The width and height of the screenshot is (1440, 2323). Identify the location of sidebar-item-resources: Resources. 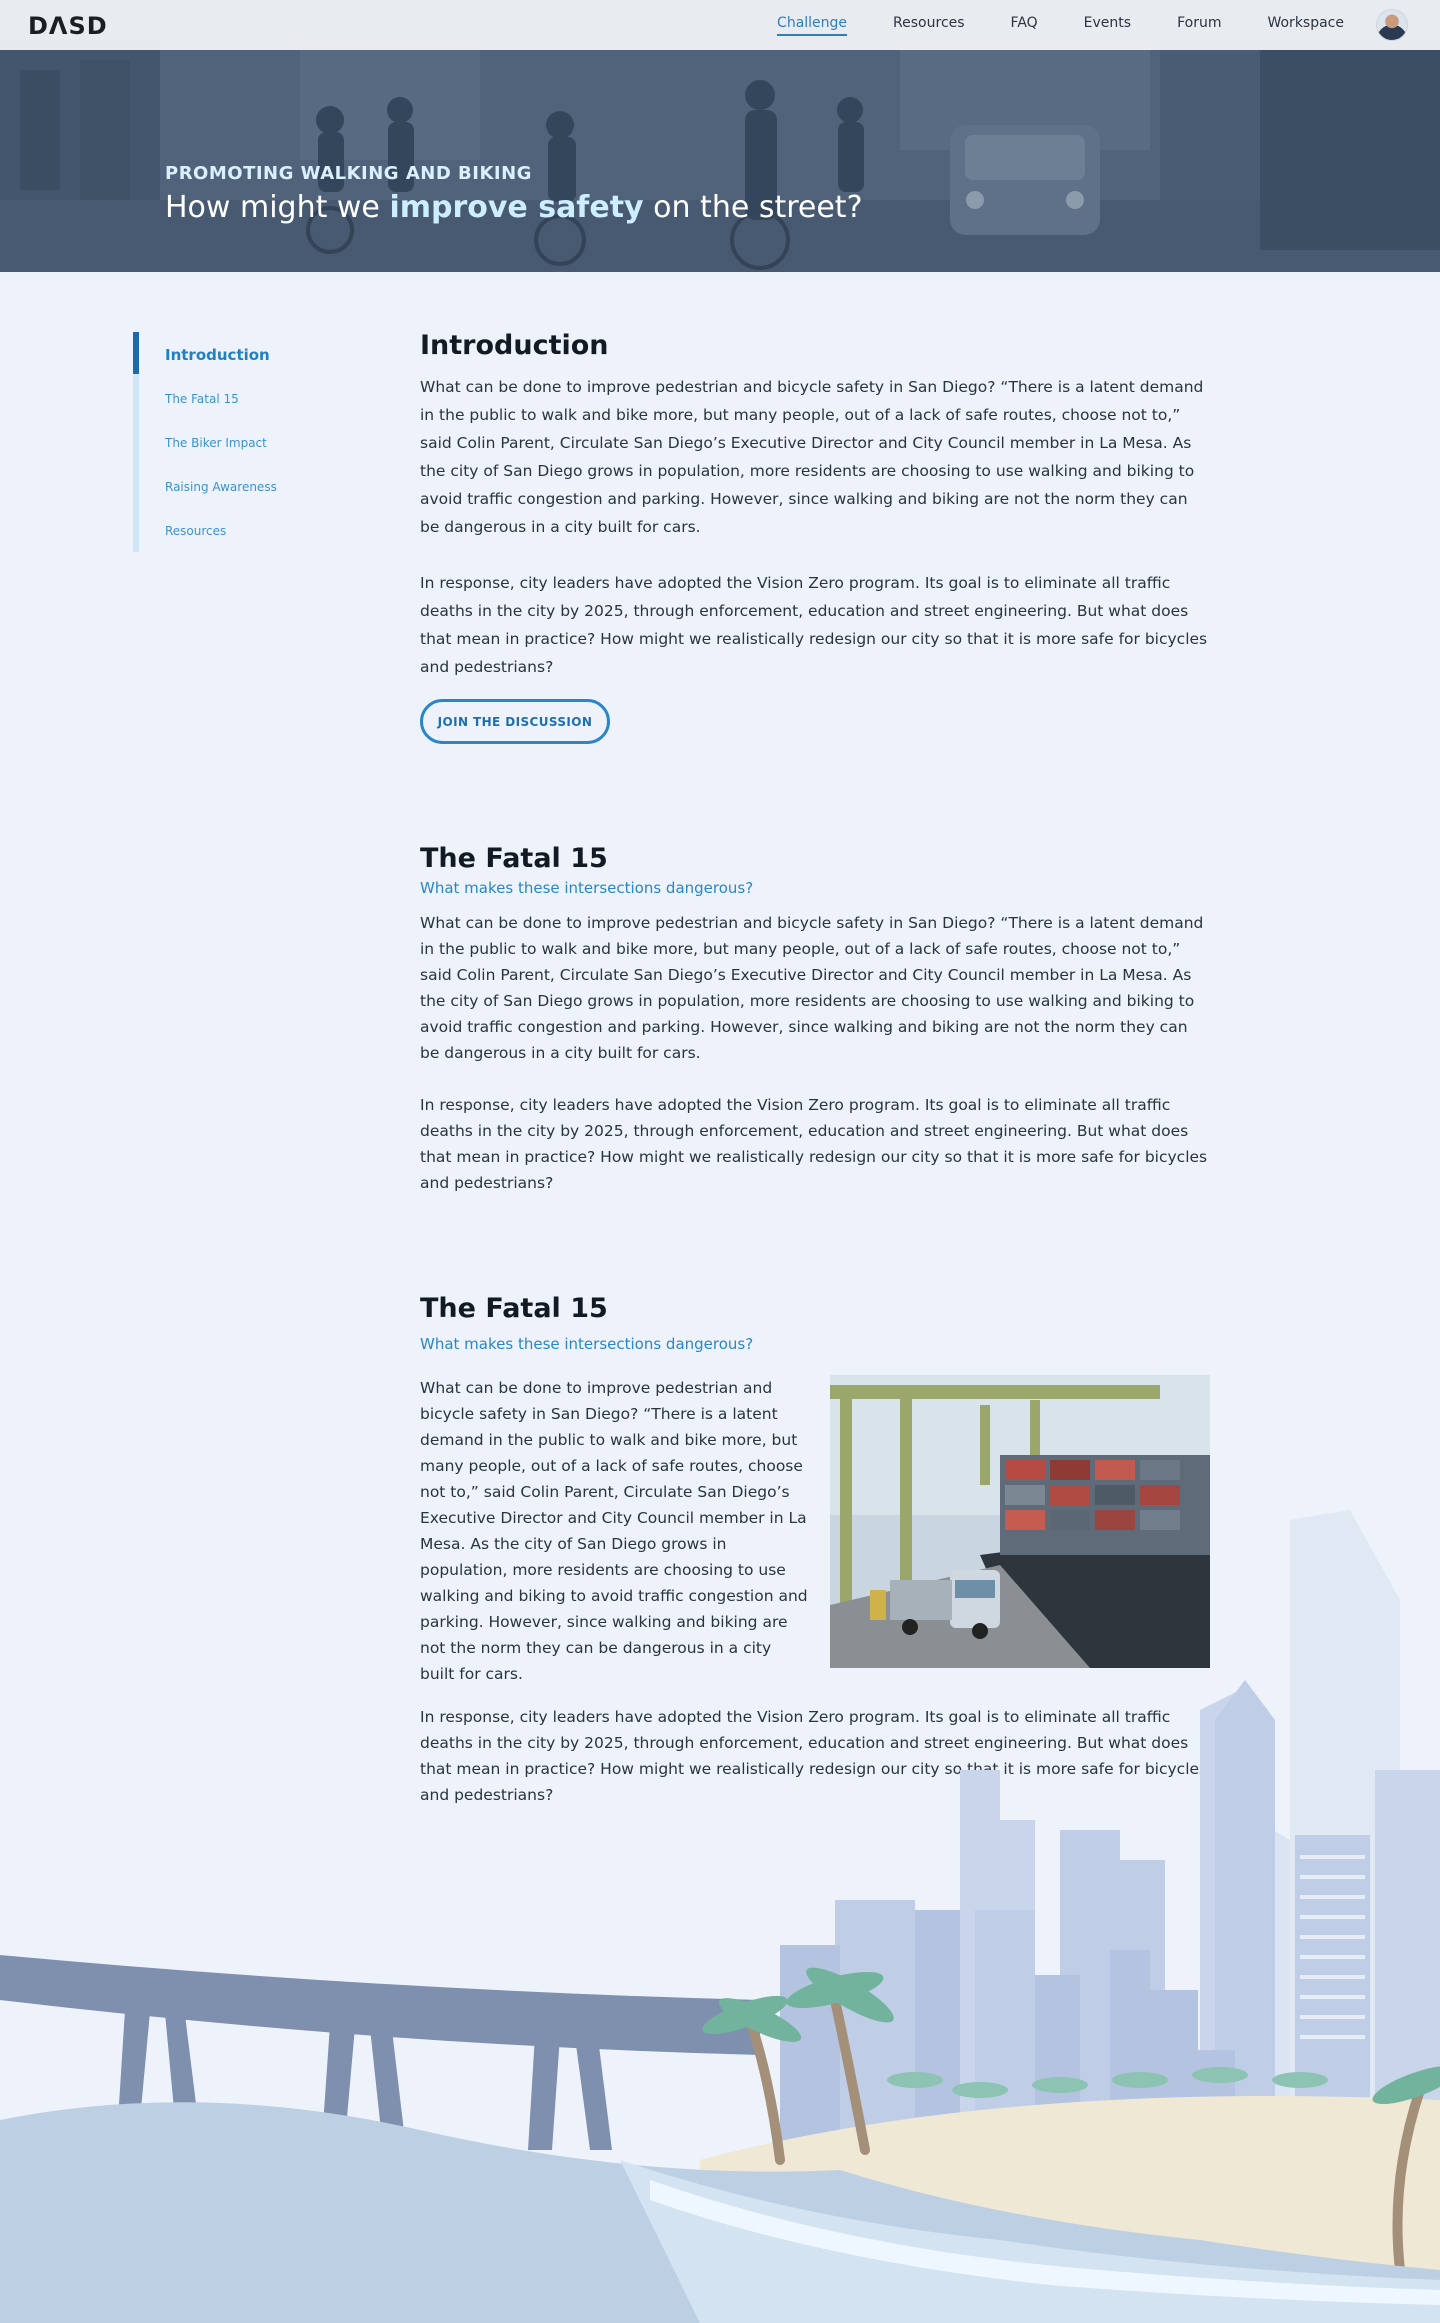
(195, 531).